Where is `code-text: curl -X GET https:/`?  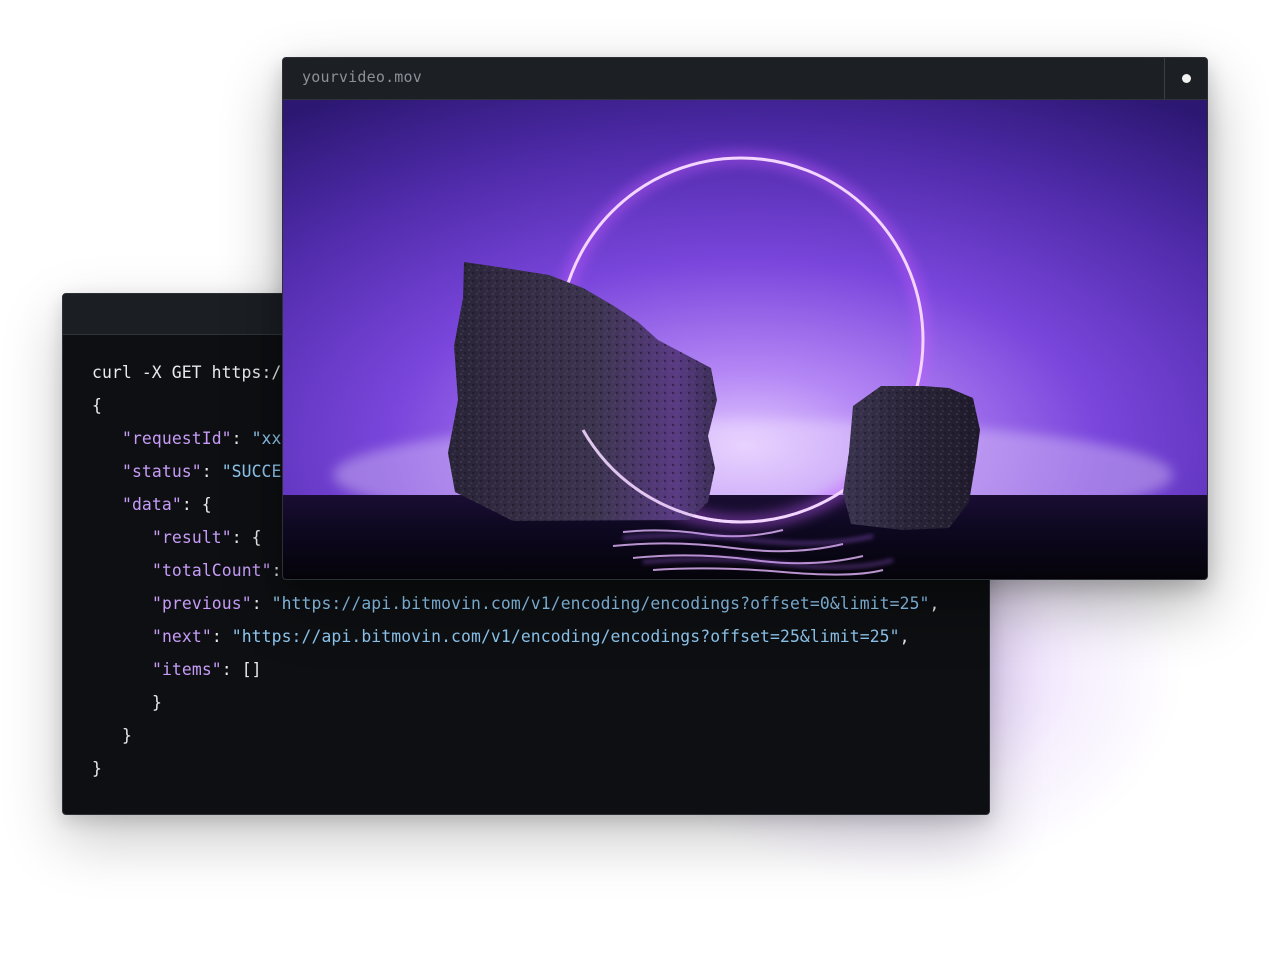
code-text: curl -X GET https:/ is located at coordinates (187, 372).